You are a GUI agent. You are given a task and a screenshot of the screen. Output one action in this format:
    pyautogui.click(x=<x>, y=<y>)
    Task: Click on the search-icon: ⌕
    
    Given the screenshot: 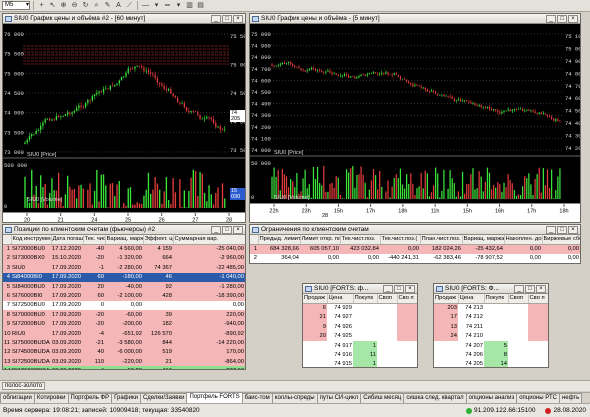 What is the action you would take?
    pyautogui.click(x=96, y=5)
    